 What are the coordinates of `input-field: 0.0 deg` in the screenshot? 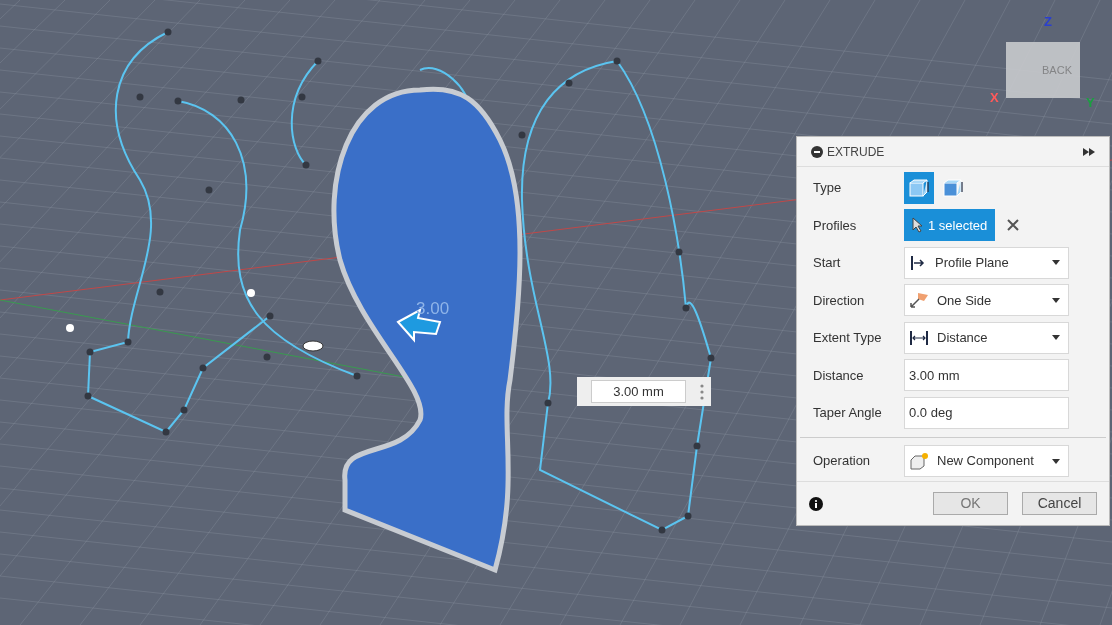 It's located at (986, 412).